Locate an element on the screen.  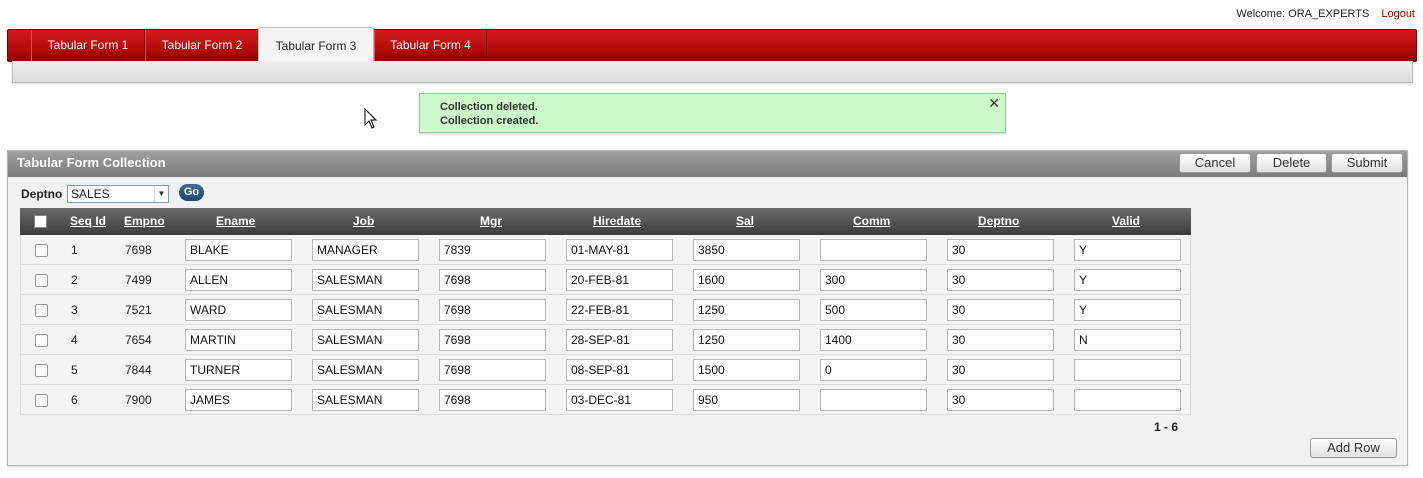
comm-input: 300 is located at coordinates (873, 280).